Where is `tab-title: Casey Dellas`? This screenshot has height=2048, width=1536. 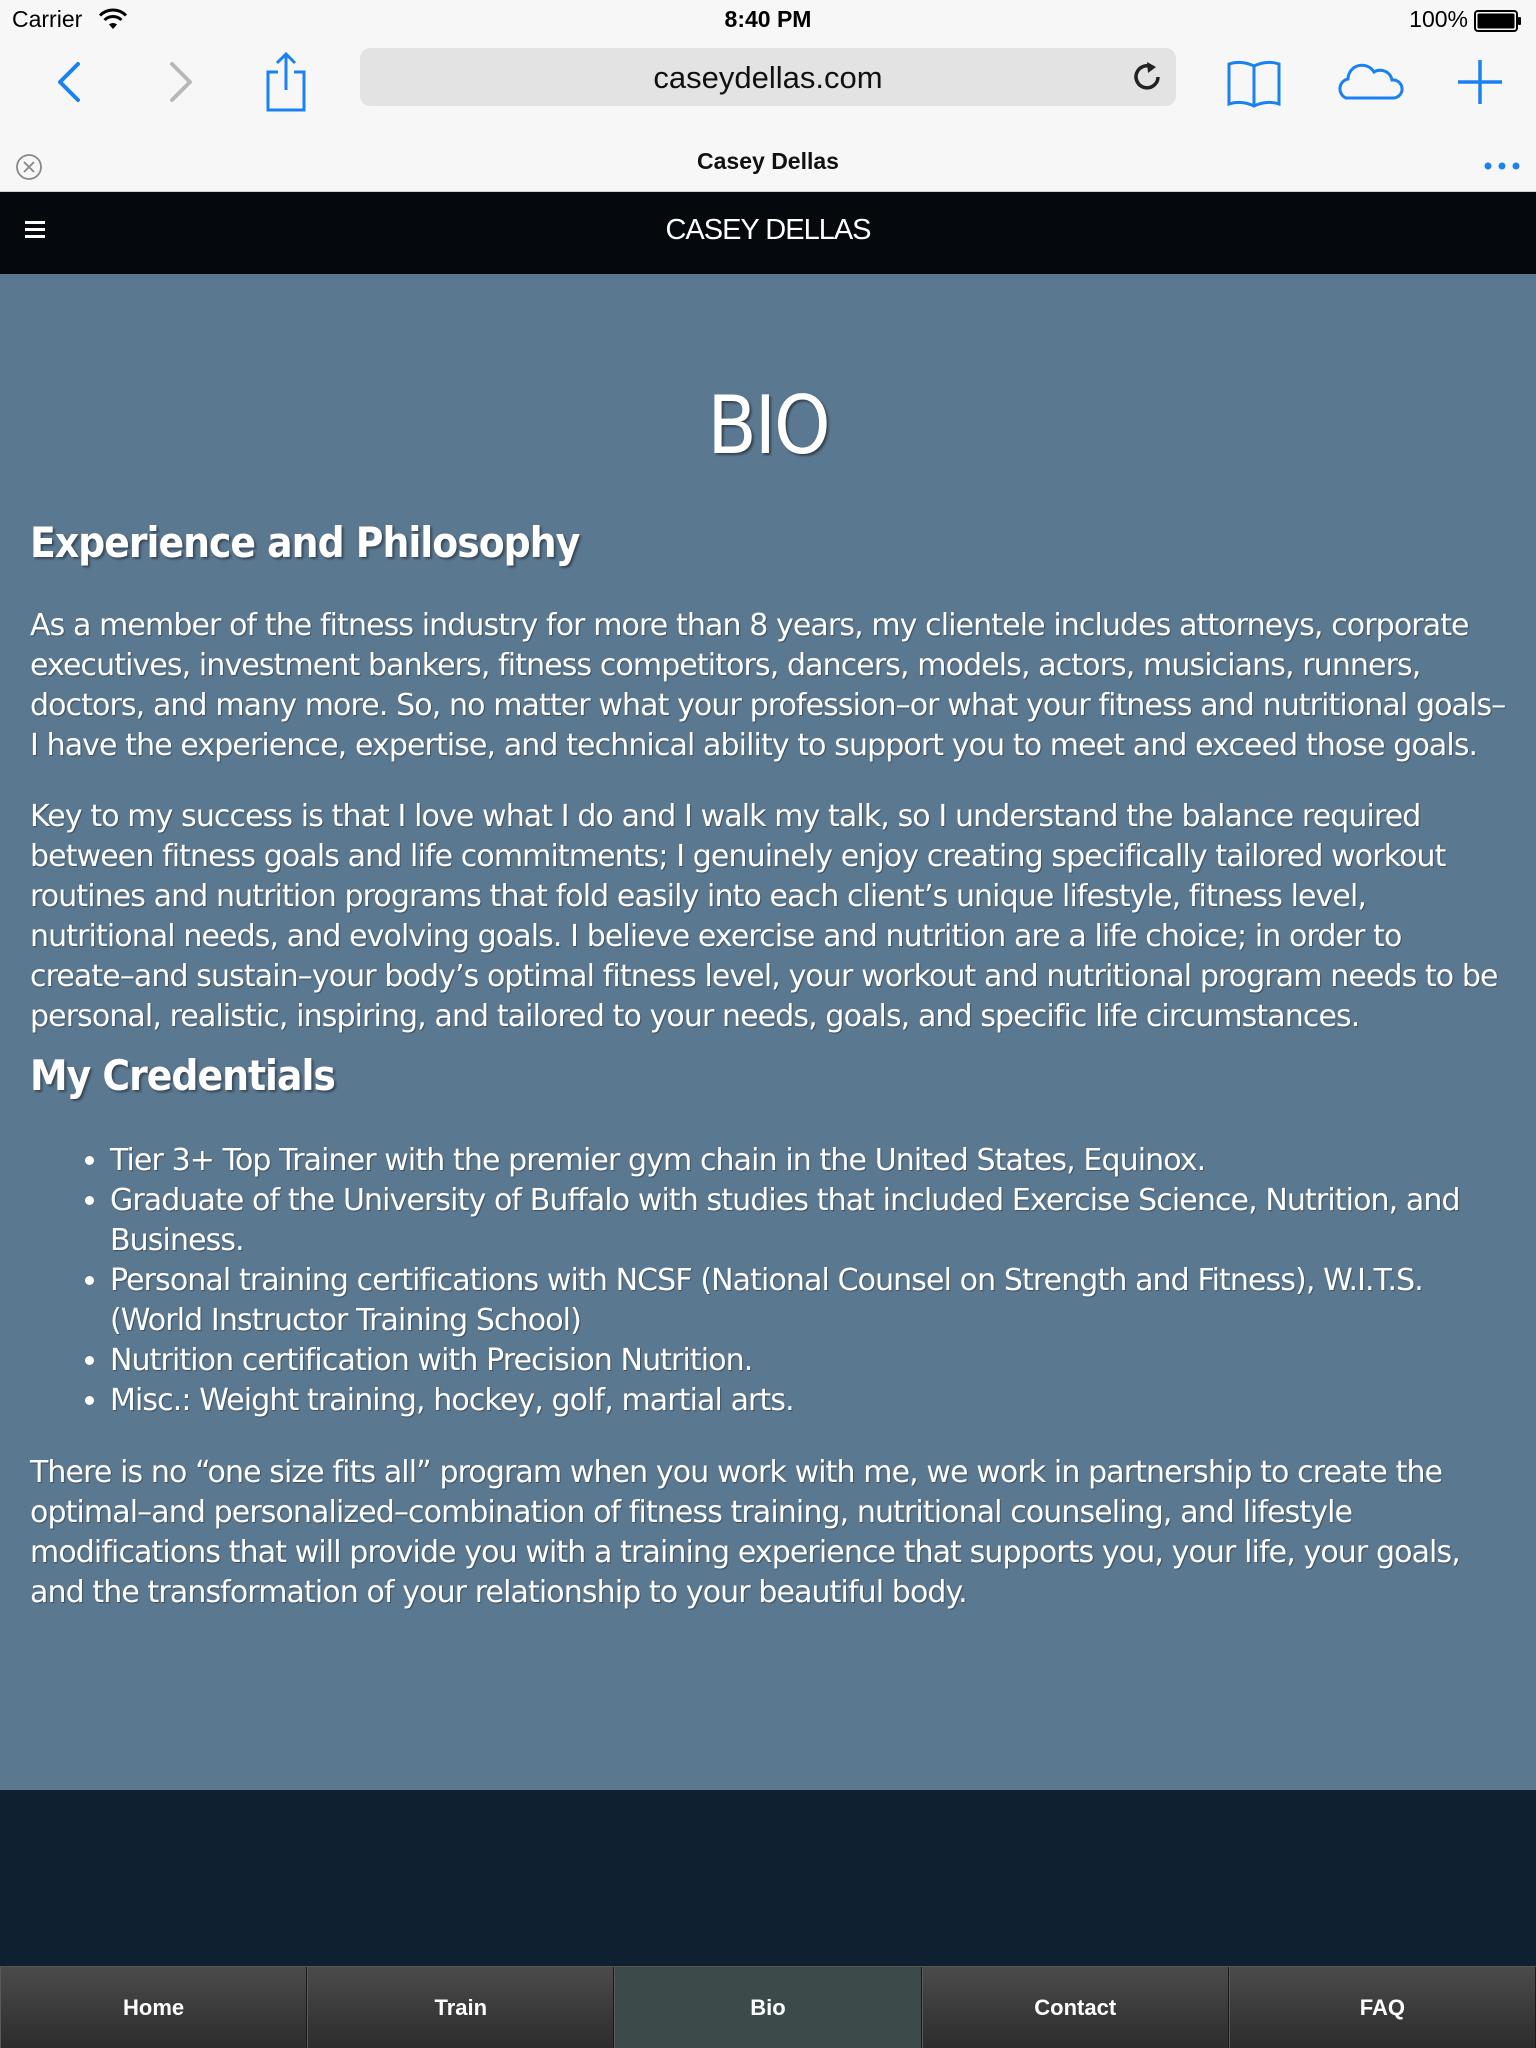 tab-title: Casey Dellas is located at coordinates (768, 161).